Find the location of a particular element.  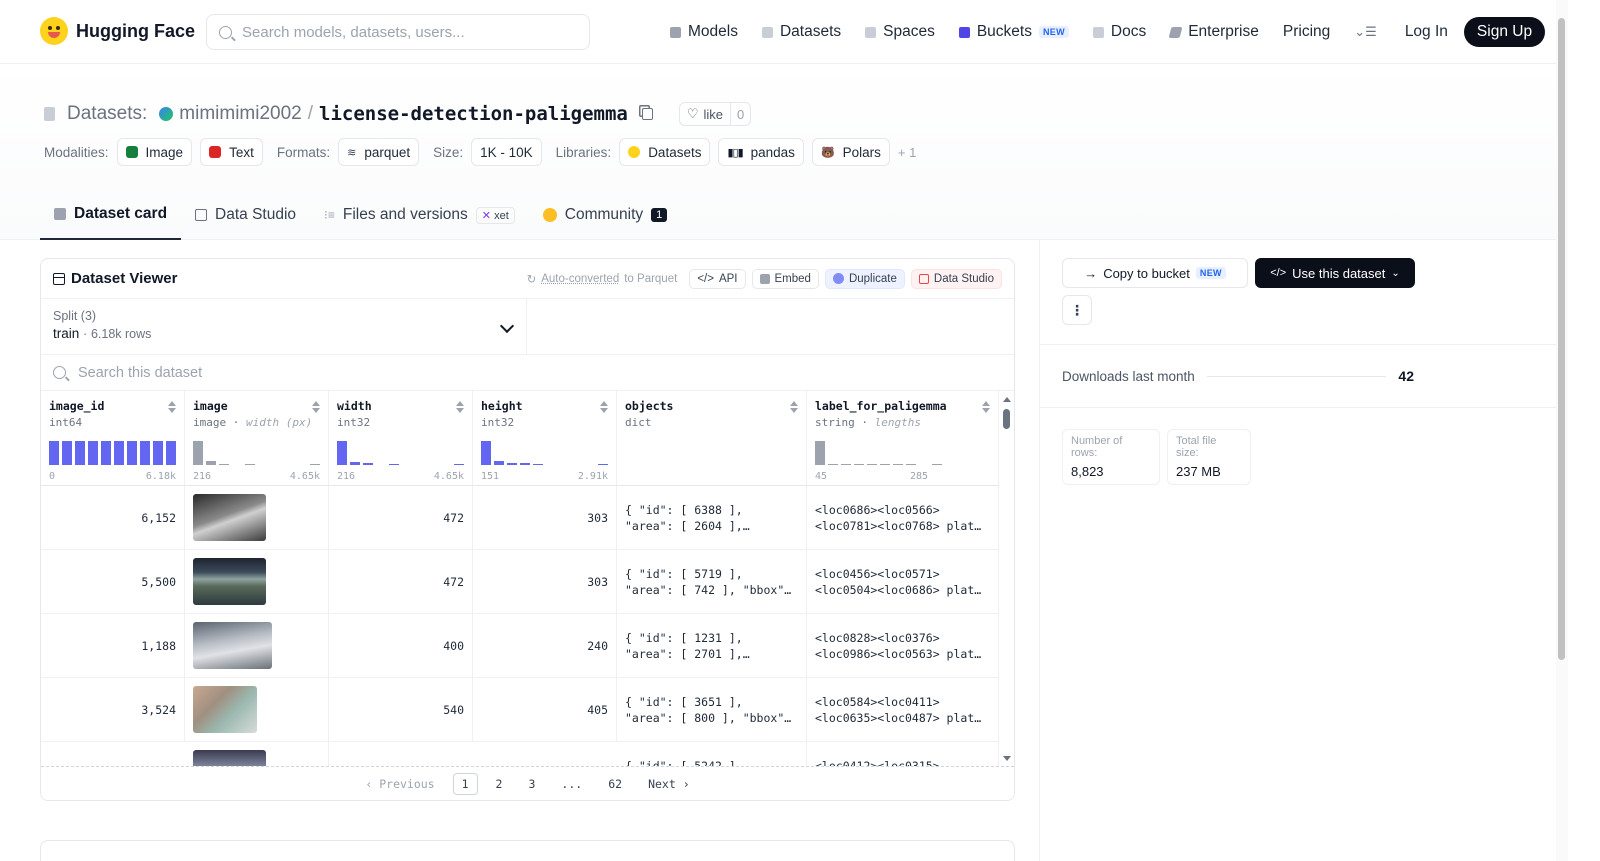

more-menu-icon: ⌄☰ is located at coordinates (1365, 32).